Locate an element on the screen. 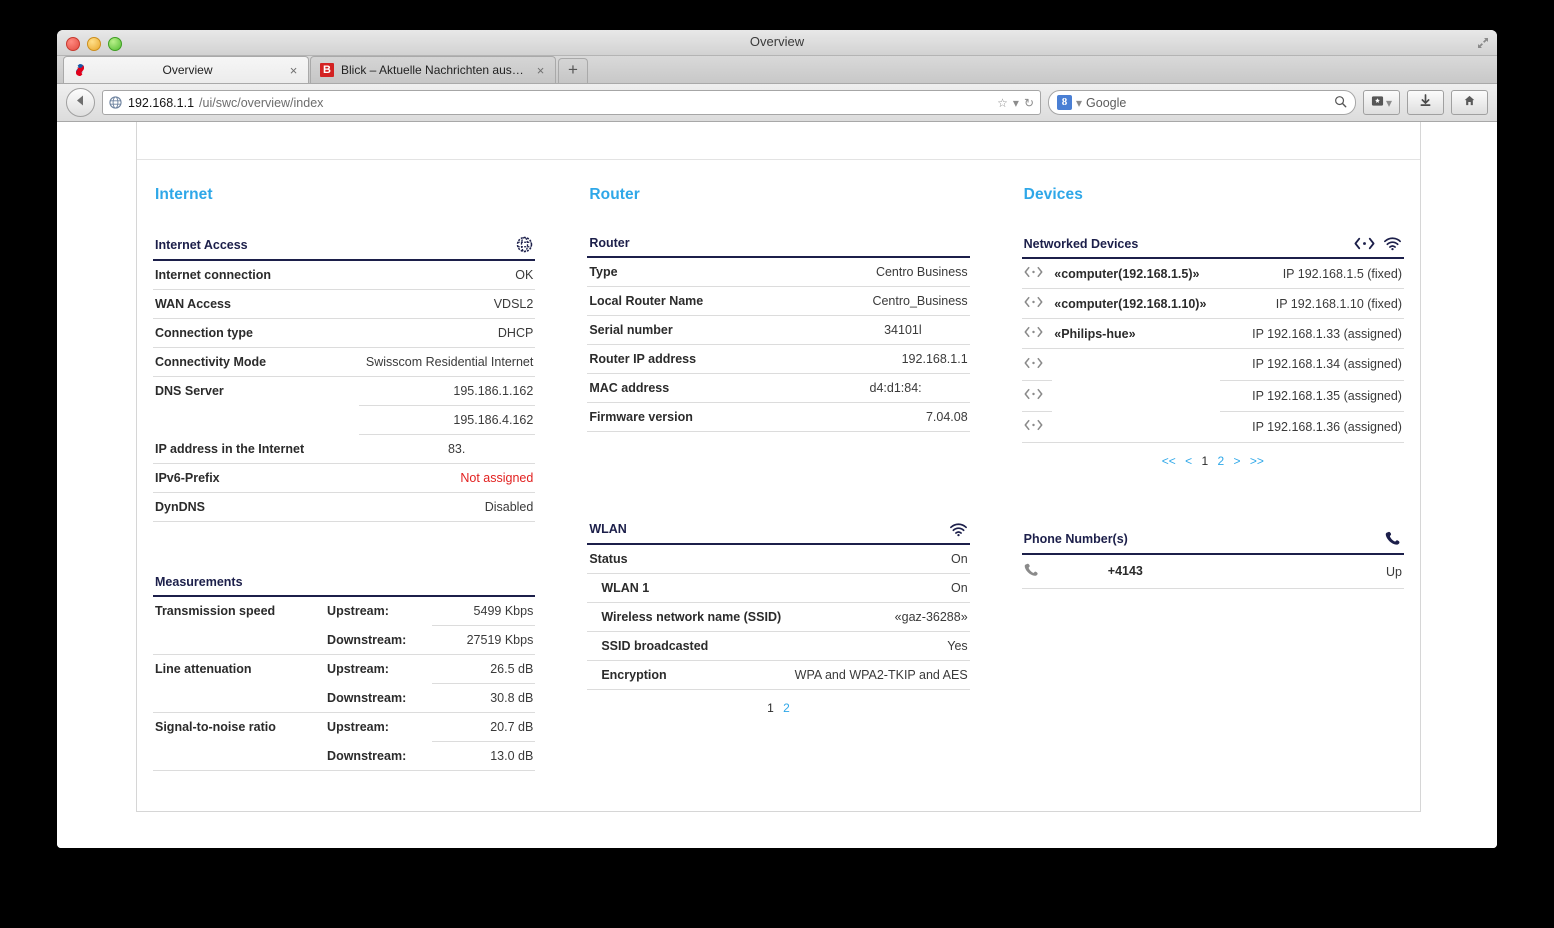 The height and width of the screenshot is (928, 1554). table-row: Downstream: 13.0 dB is located at coordinates (344, 756).